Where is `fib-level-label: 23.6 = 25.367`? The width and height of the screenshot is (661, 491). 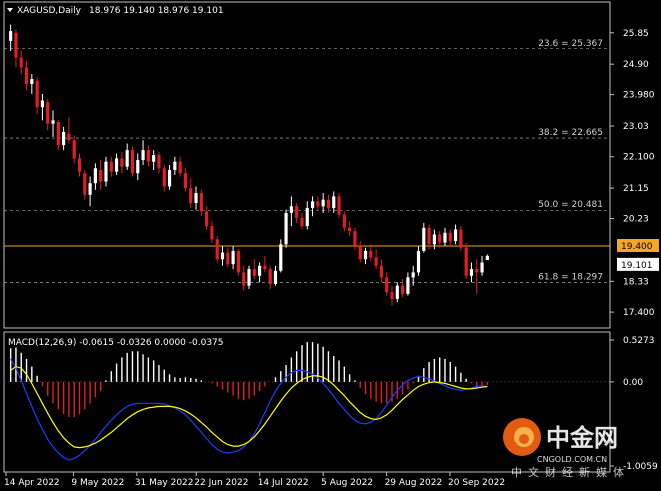 fib-level-label: 23.6 = 25.367 is located at coordinates (570, 44).